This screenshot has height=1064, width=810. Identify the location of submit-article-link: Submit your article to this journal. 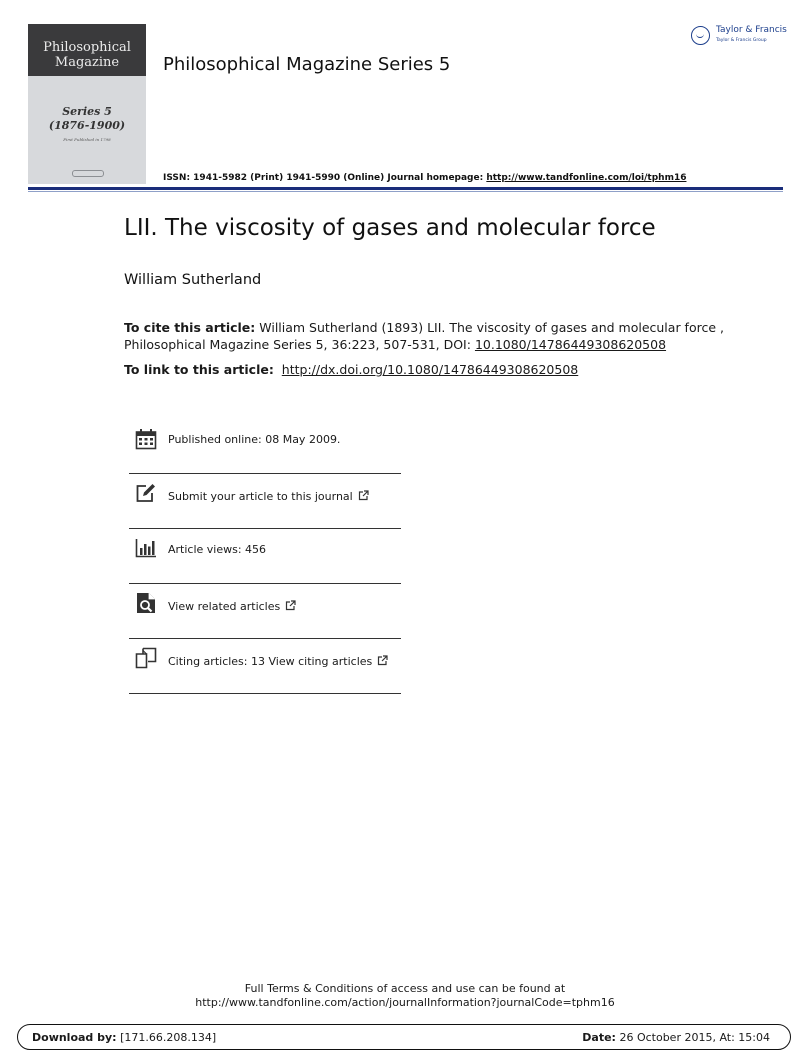
(260, 496).